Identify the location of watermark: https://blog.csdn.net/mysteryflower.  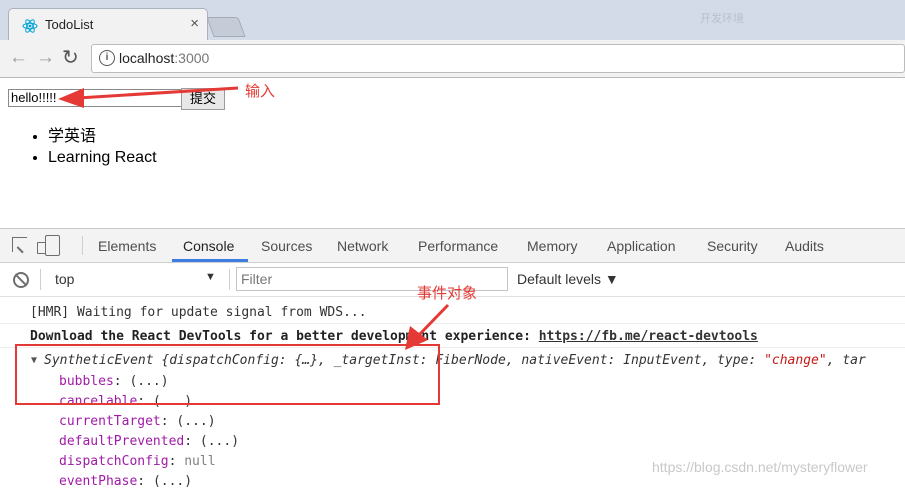
(760, 467).